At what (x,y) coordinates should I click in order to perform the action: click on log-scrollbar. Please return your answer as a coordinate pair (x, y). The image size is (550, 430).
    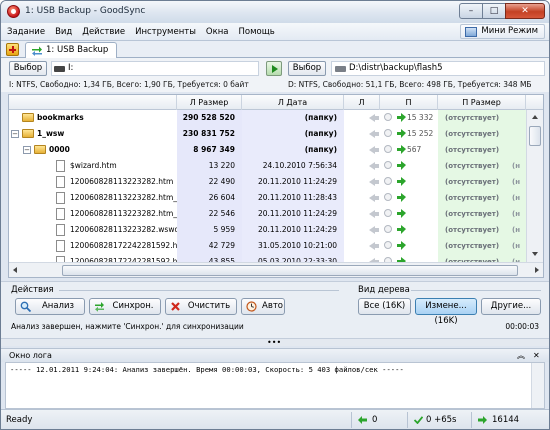
    Looking at the image, I should click on (537, 385).